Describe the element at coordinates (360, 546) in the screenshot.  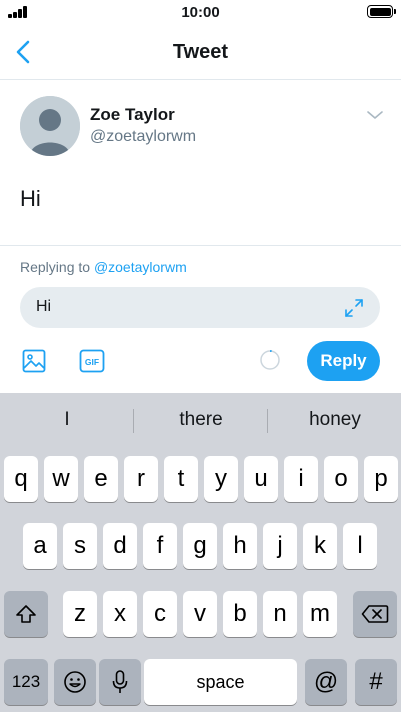
I see `key-l: l` at that location.